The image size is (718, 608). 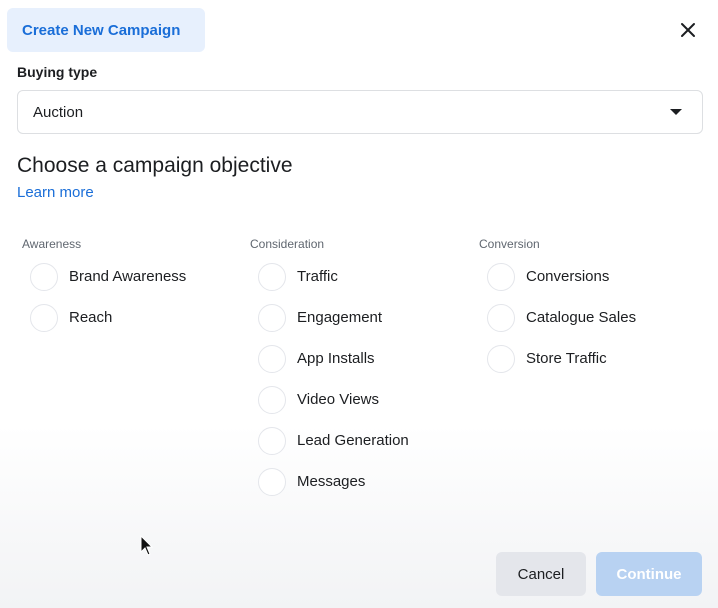 I want to click on dialog-title: Create New Campaign, so click(x=101, y=30).